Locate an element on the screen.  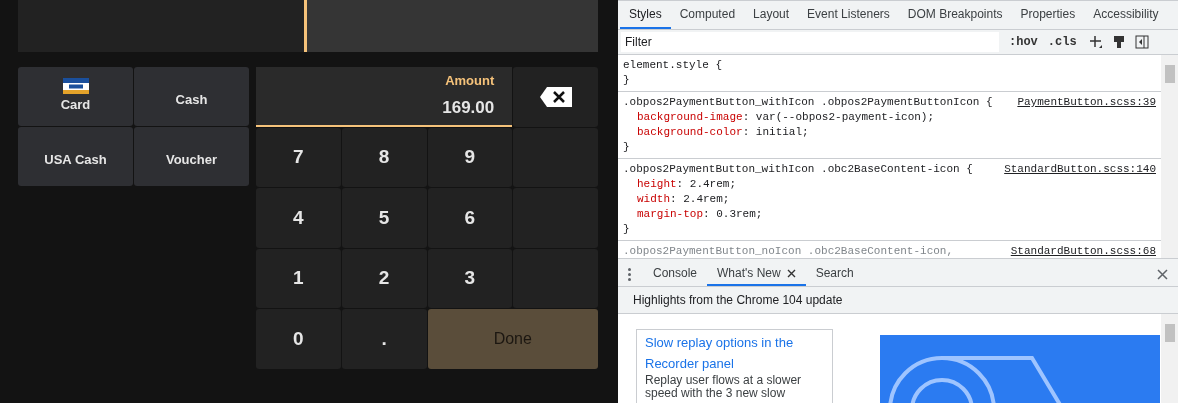
keypad-key: 6 is located at coordinates (470, 218).